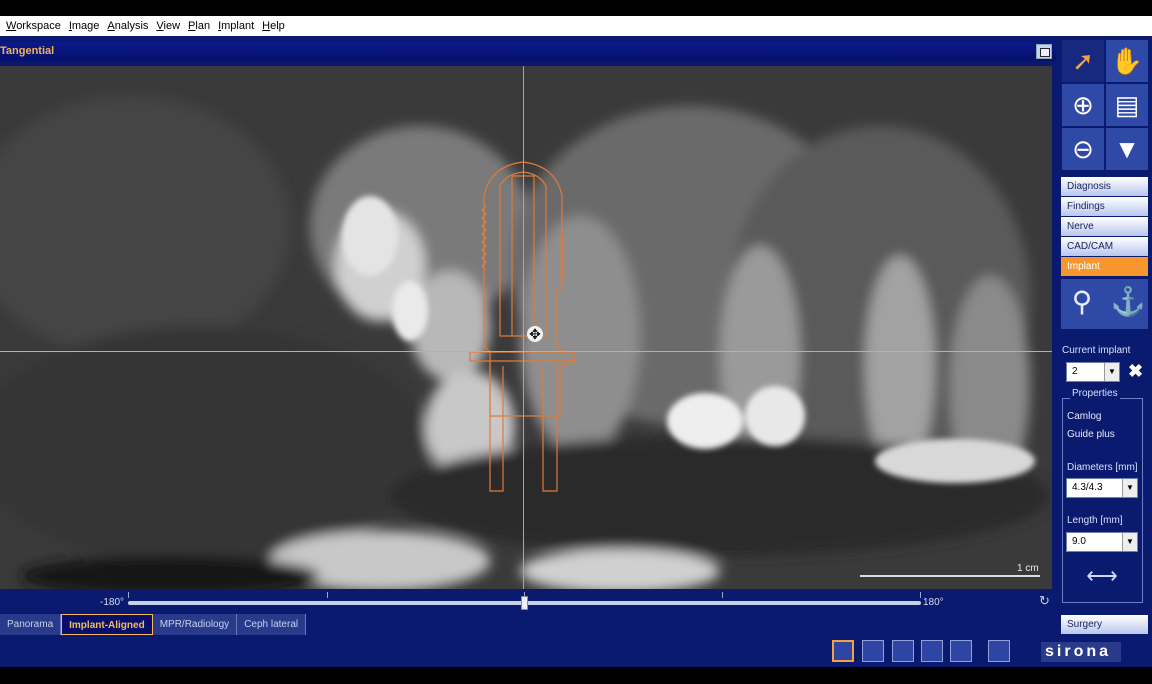 The height and width of the screenshot is (684, 1152). Describe the element at coordinates (1087, 487) in the screenshot. I see `diameter-value: 4.3/4.3` at that location.